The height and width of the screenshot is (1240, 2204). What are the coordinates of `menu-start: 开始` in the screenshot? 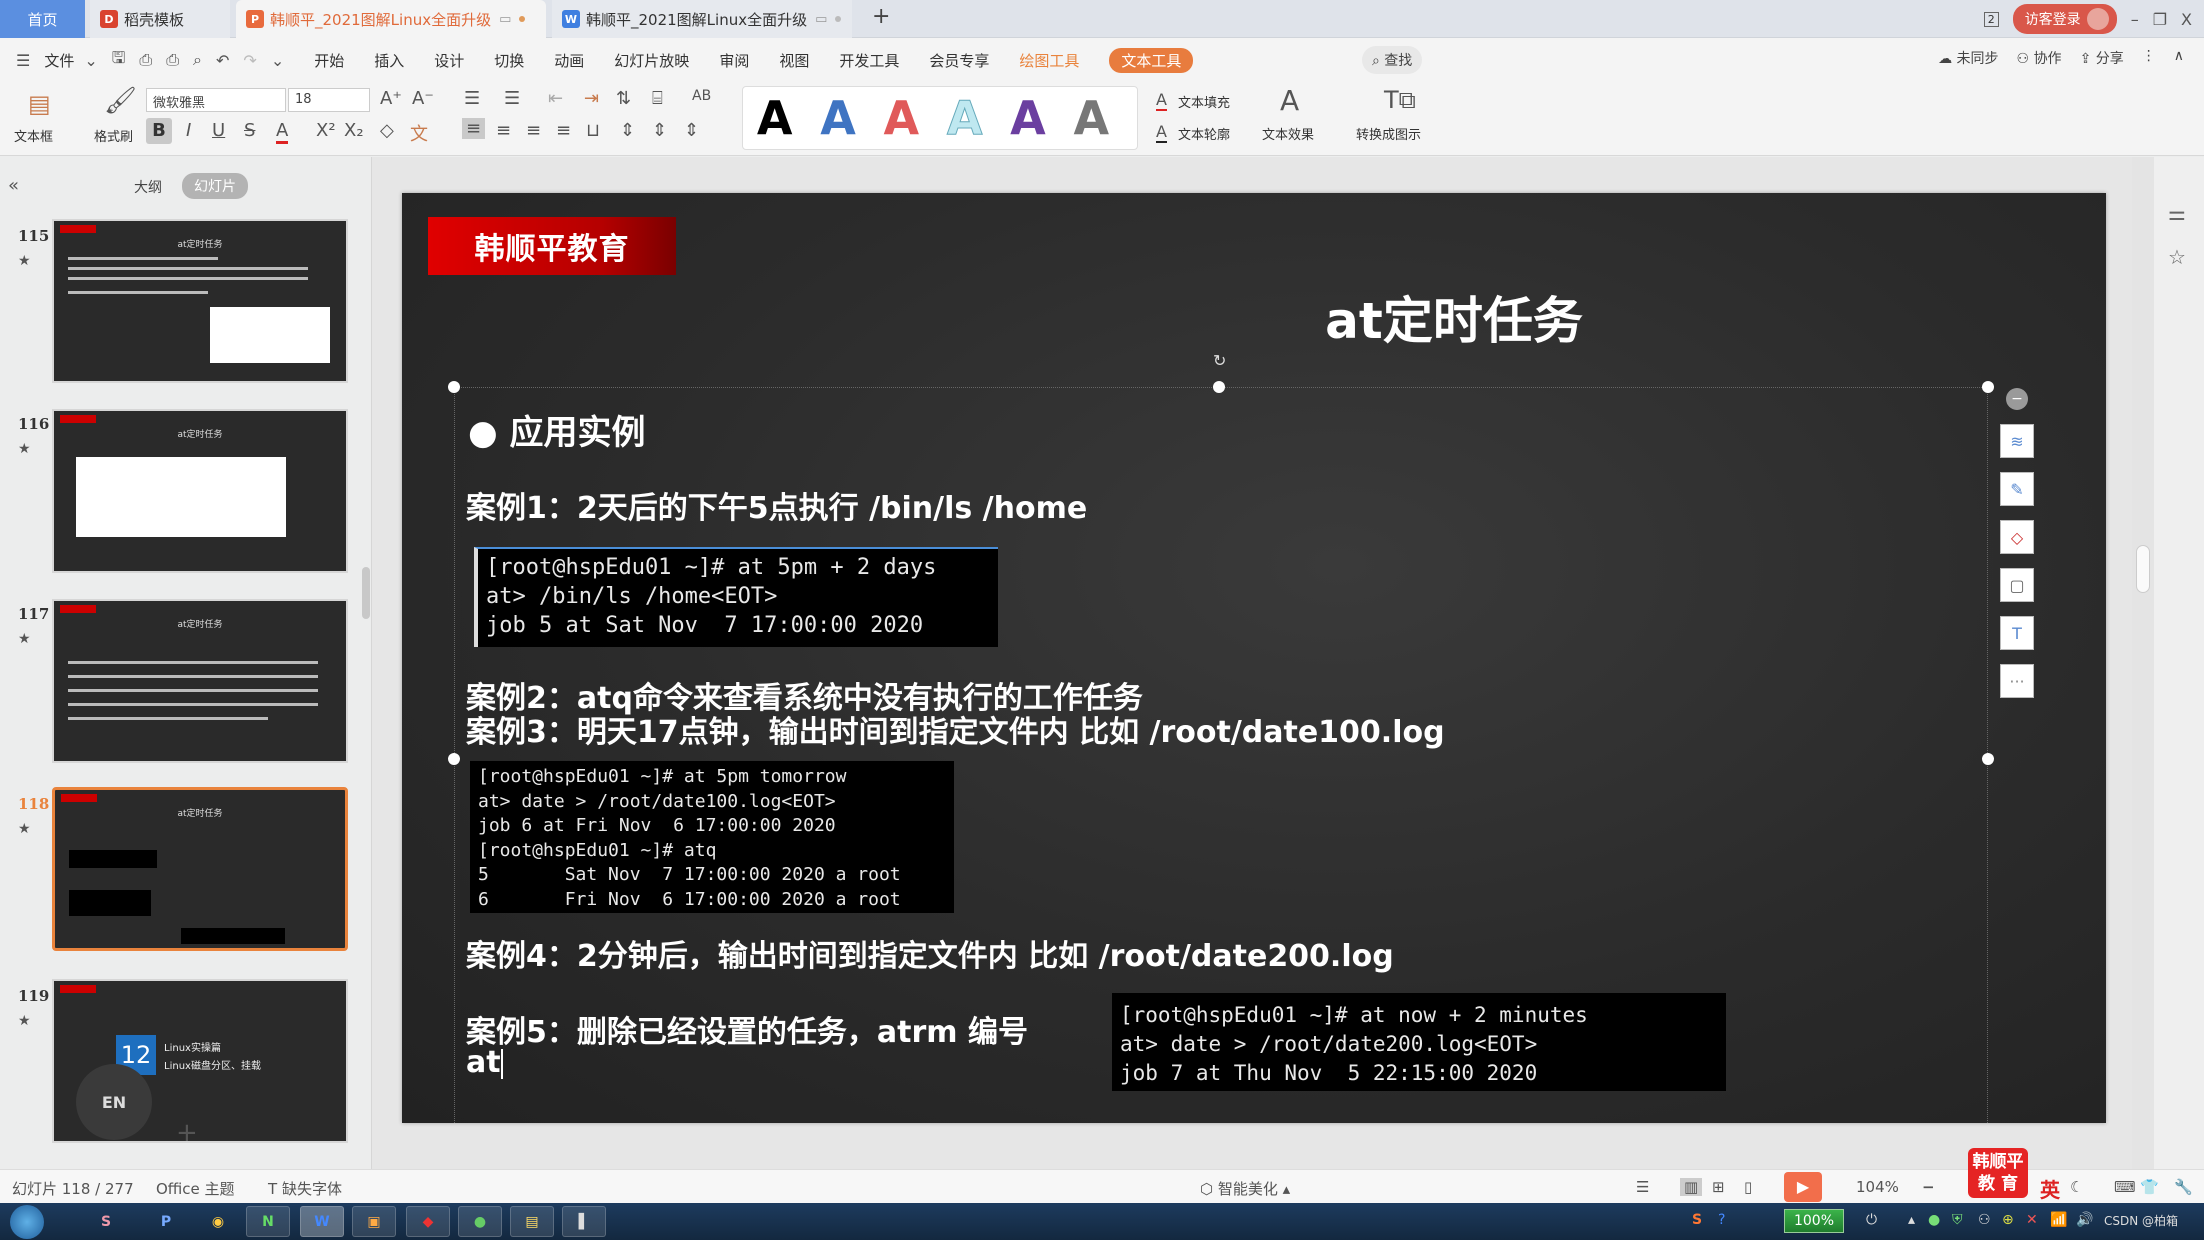 It's located at (329, 60).